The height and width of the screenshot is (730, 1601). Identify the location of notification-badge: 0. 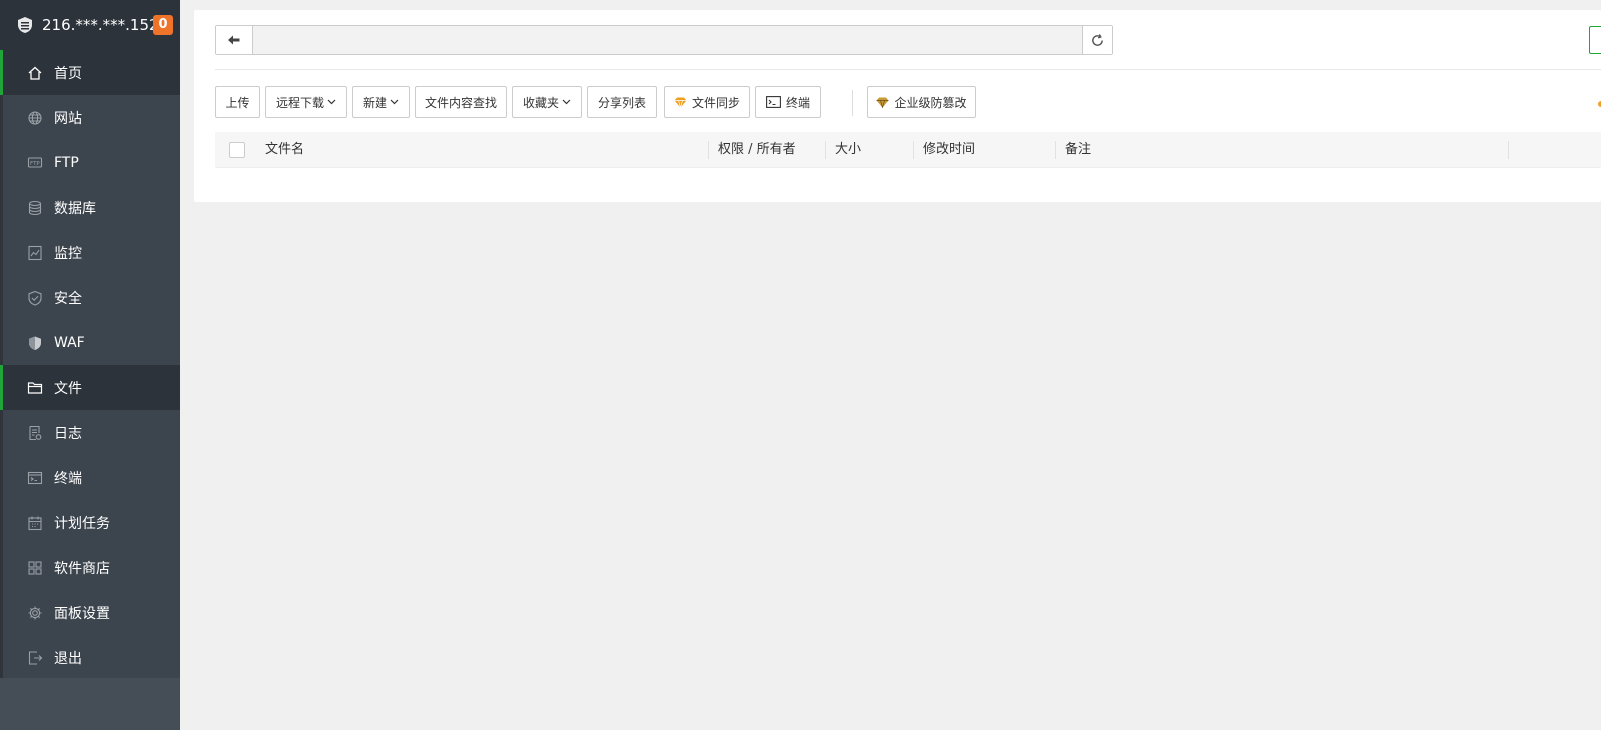
(163, 25).